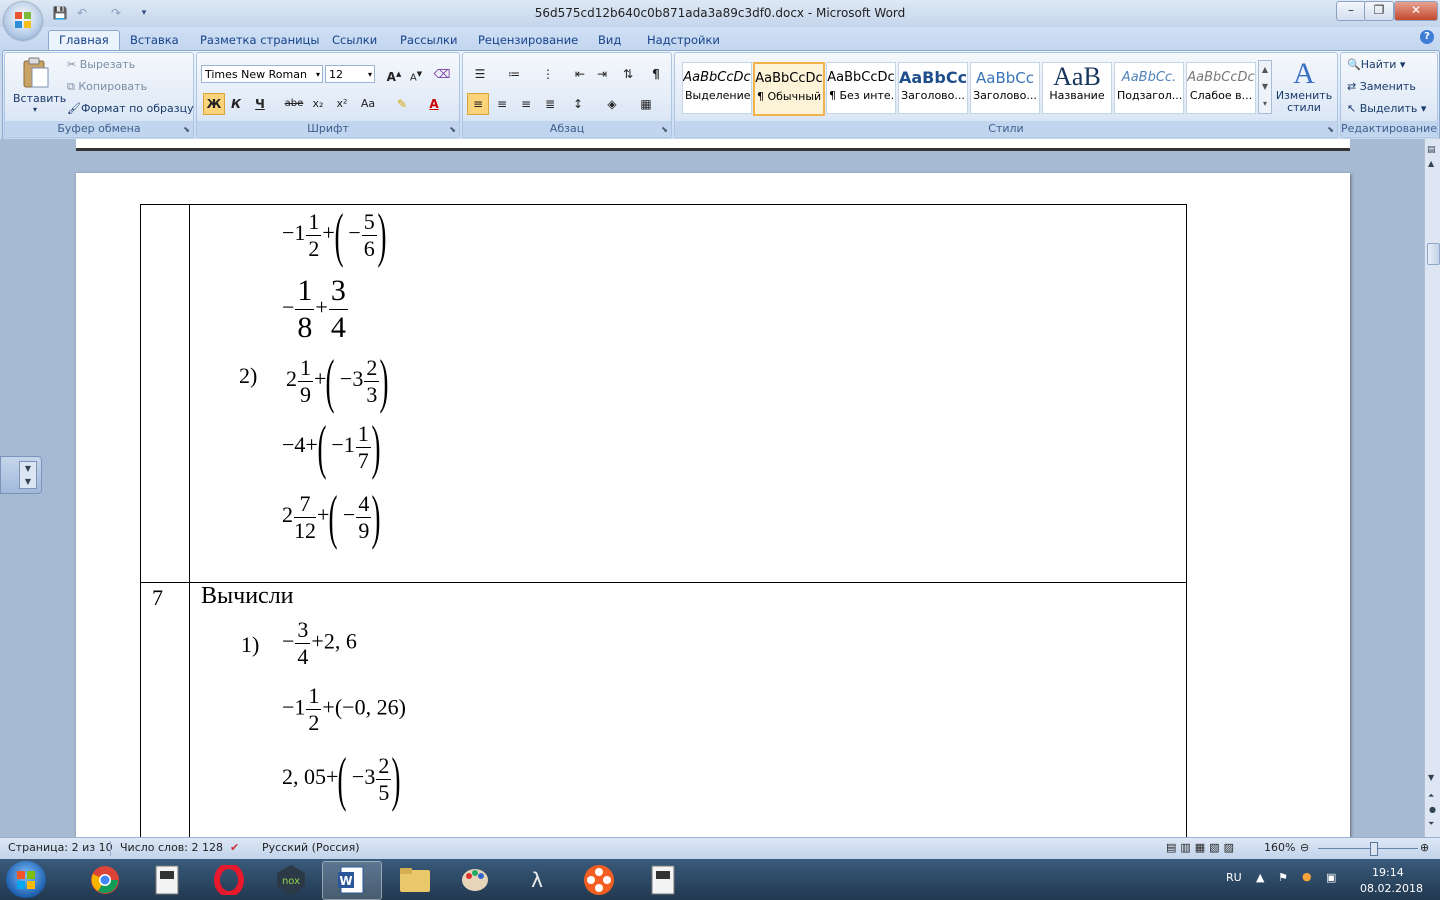 Image resolution: width=1440 pixels, height=900 pixels. I want to click on change-case-button: Aa, so click(368, 104).